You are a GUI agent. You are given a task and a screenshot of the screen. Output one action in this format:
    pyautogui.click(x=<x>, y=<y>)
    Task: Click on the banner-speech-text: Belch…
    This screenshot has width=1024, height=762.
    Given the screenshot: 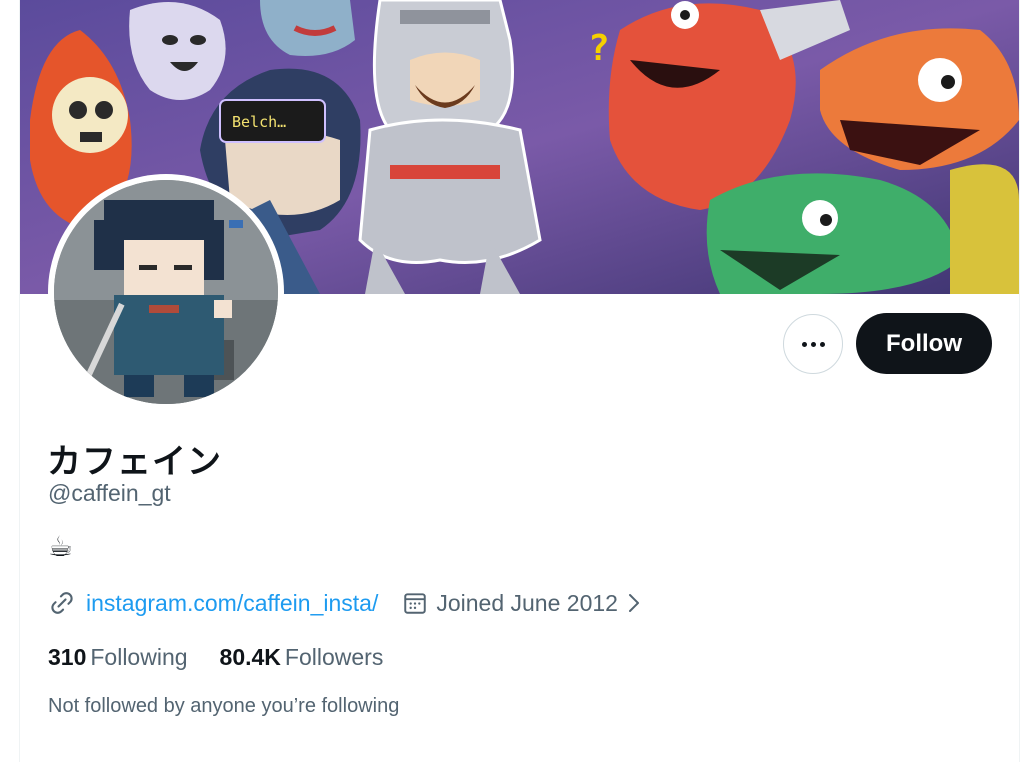 What is the action you would take?
    pyautogui.click(x=259, y=122)
    